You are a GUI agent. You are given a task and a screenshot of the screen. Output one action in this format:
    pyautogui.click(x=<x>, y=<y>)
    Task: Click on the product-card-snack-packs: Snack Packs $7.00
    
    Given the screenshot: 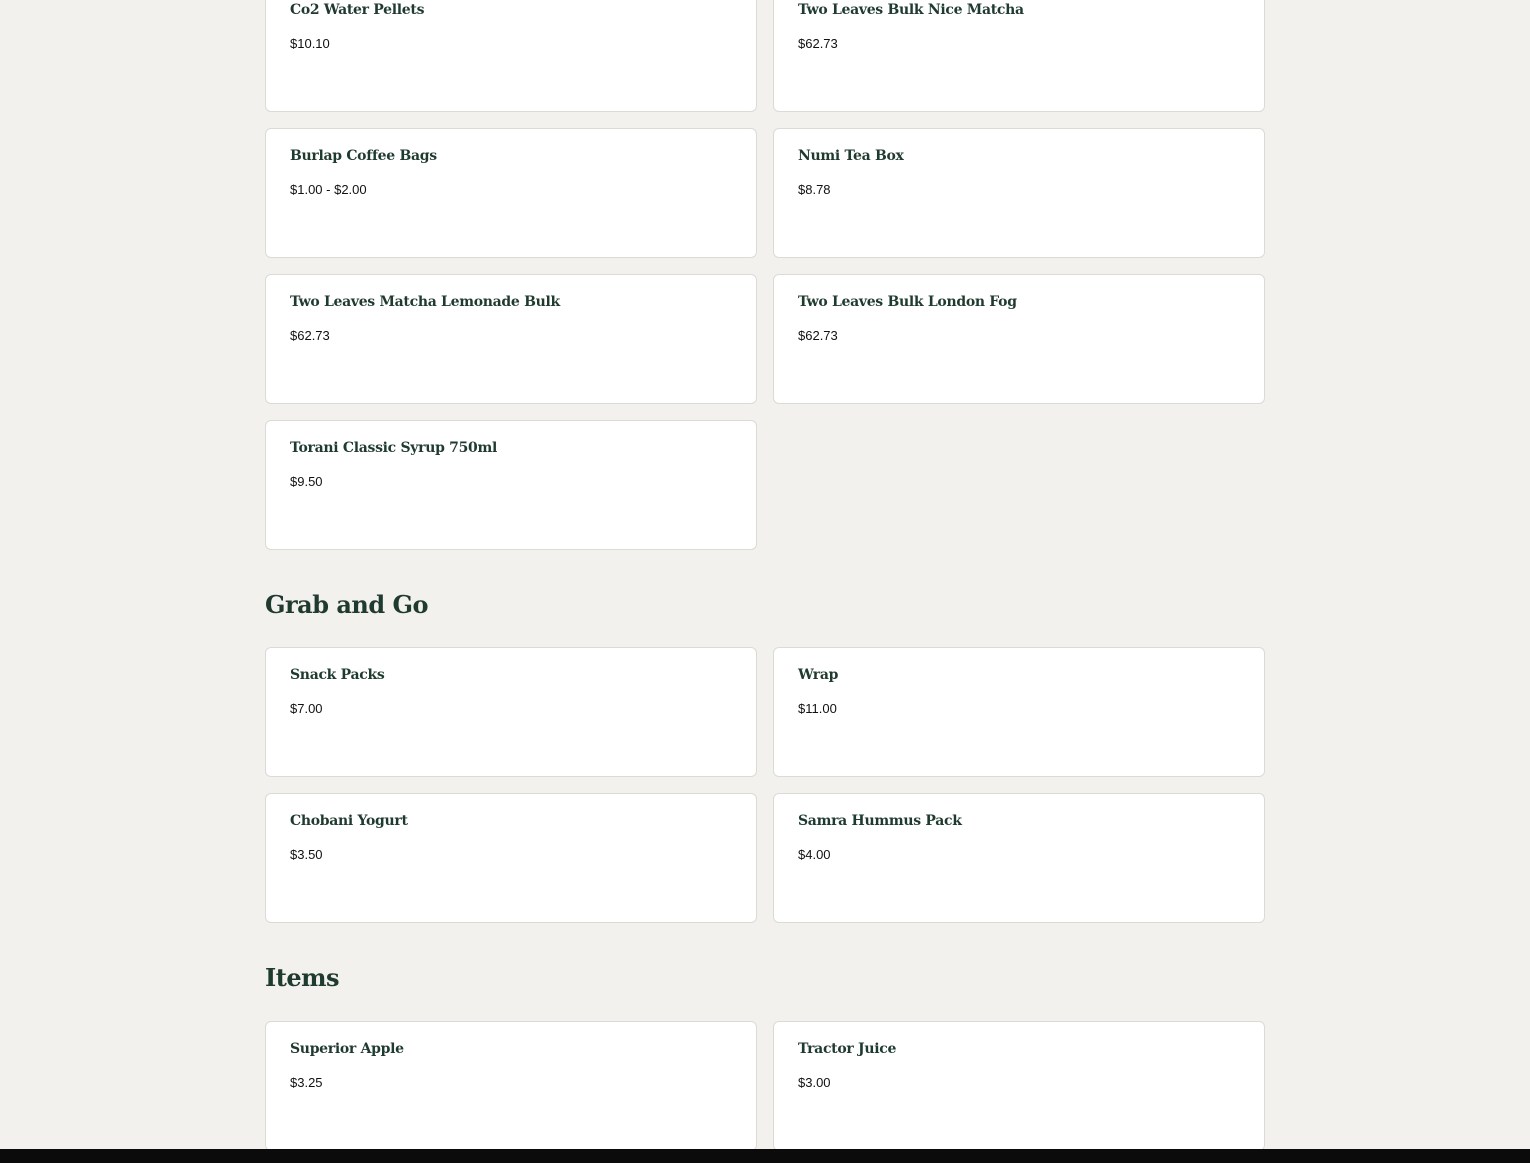 What is the action you would take?
    pyautogui.click(x=511, y=712)
    